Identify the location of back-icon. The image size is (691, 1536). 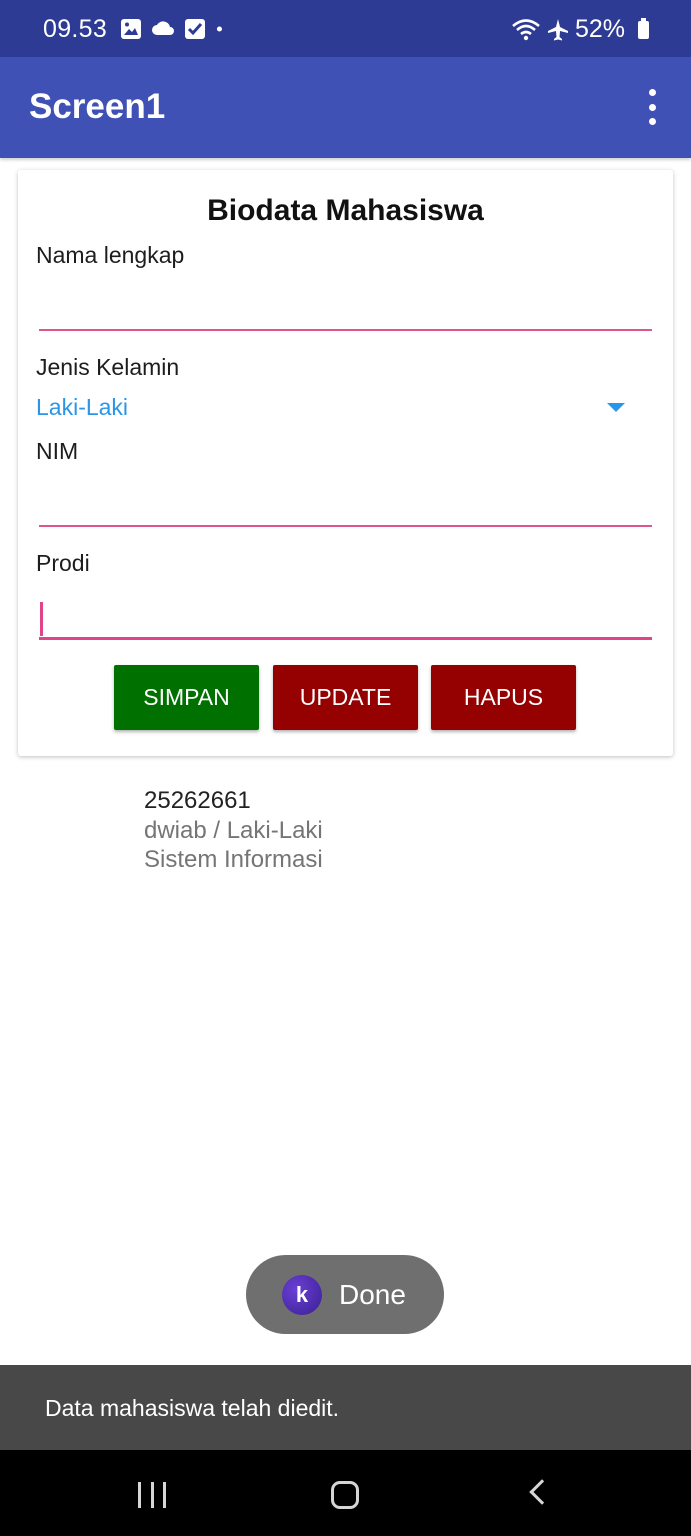
(542, 1492).